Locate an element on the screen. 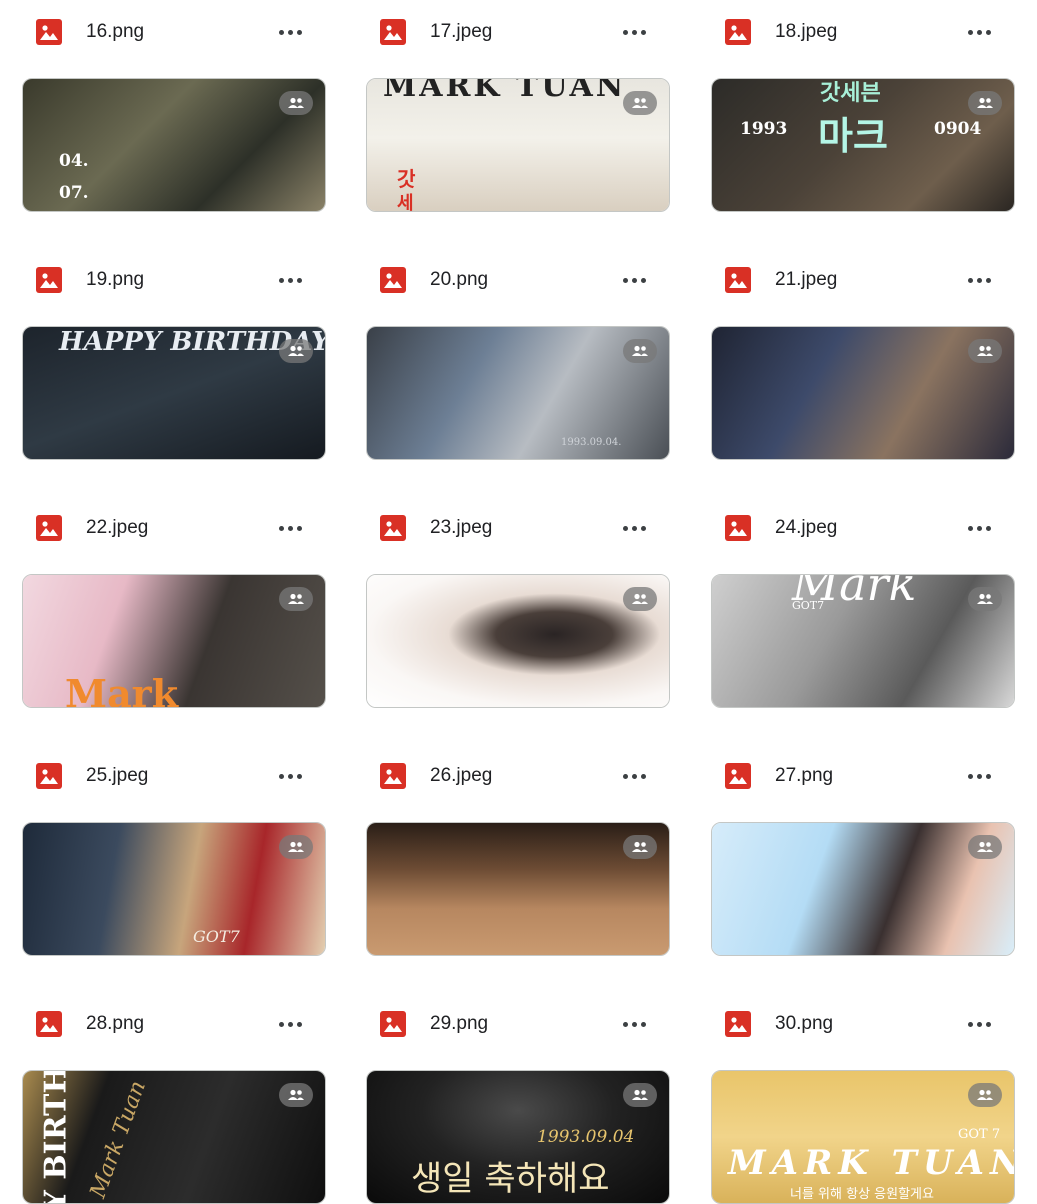  file-name: 20.png is located at coordinates (459, 280).